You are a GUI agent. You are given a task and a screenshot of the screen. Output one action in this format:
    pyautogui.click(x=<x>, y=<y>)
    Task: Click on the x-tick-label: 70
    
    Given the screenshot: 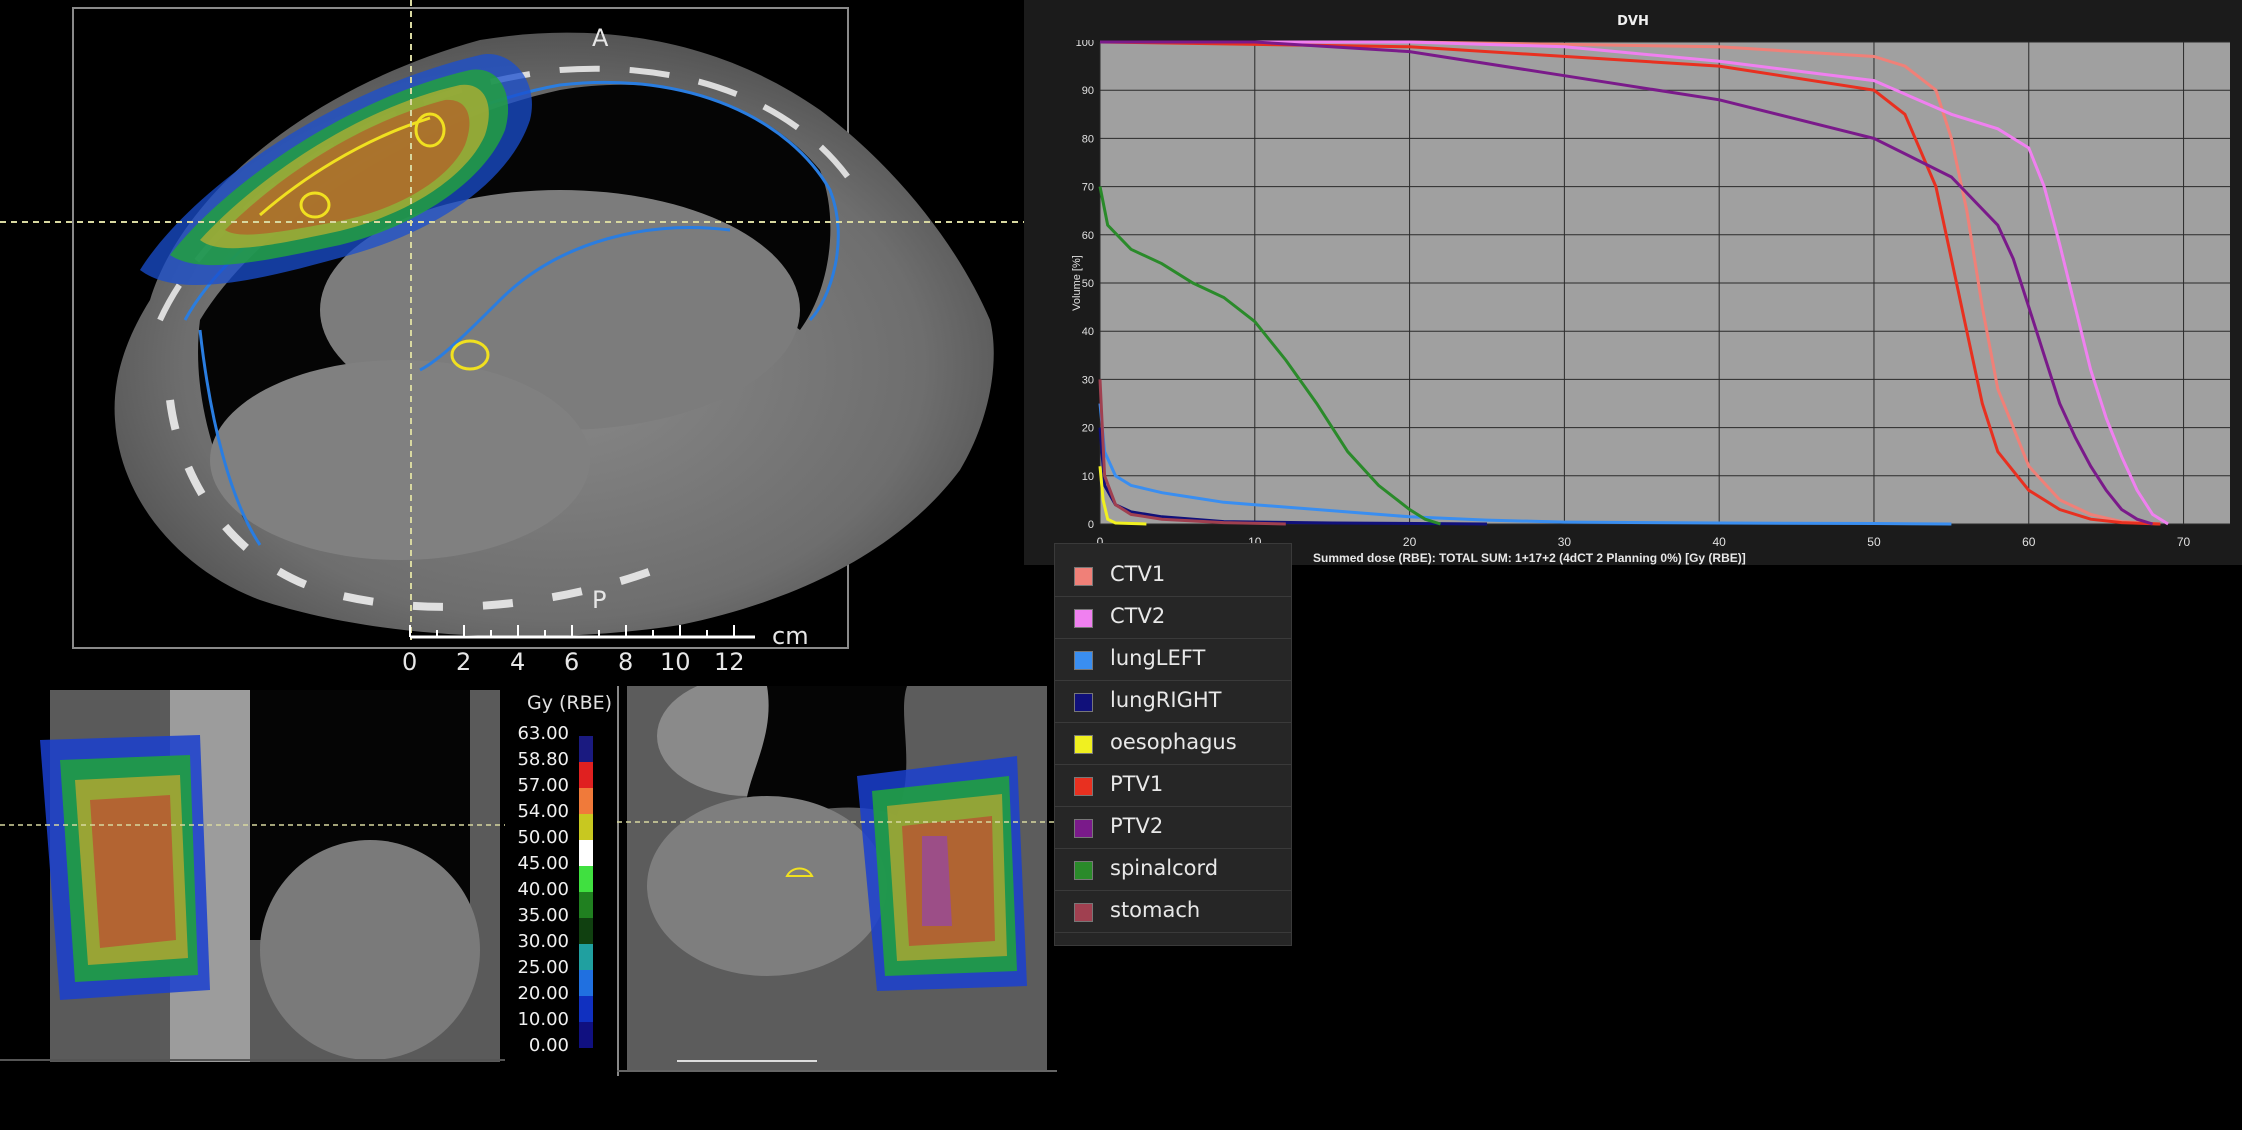 What is the action you would take?
    pyautogui.click(x=2184, y=542)
    